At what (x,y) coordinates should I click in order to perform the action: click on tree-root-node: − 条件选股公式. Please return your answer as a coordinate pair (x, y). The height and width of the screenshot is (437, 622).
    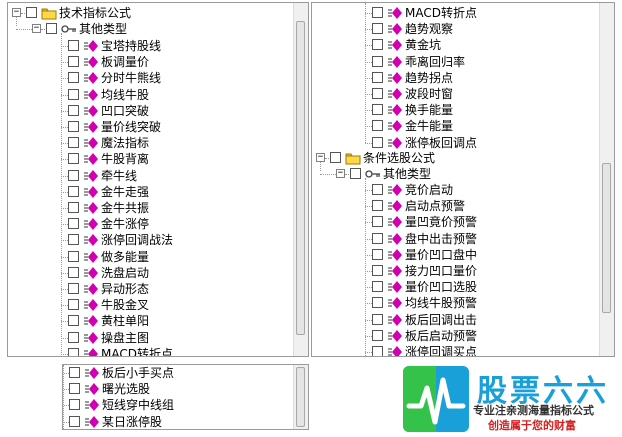
    Looking at the image, I should click on (456, 158).